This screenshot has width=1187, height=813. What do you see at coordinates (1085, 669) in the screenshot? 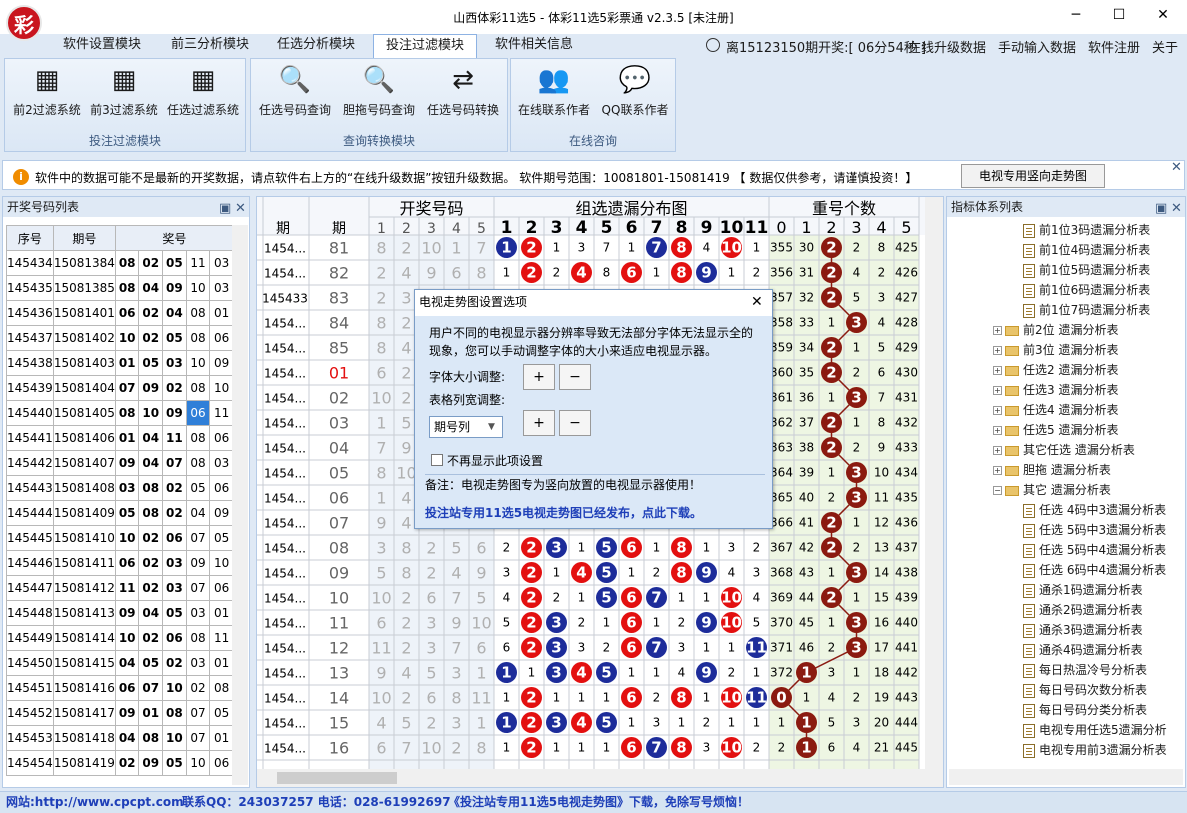
I see `tree-item: 每日热温冷号分析表` at bounding box center [1085, 669].